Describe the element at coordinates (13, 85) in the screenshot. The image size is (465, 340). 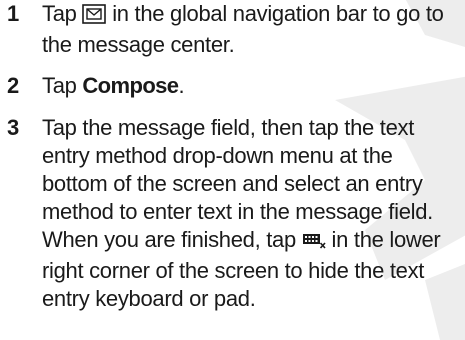
I see `step-number: 2` at that location.